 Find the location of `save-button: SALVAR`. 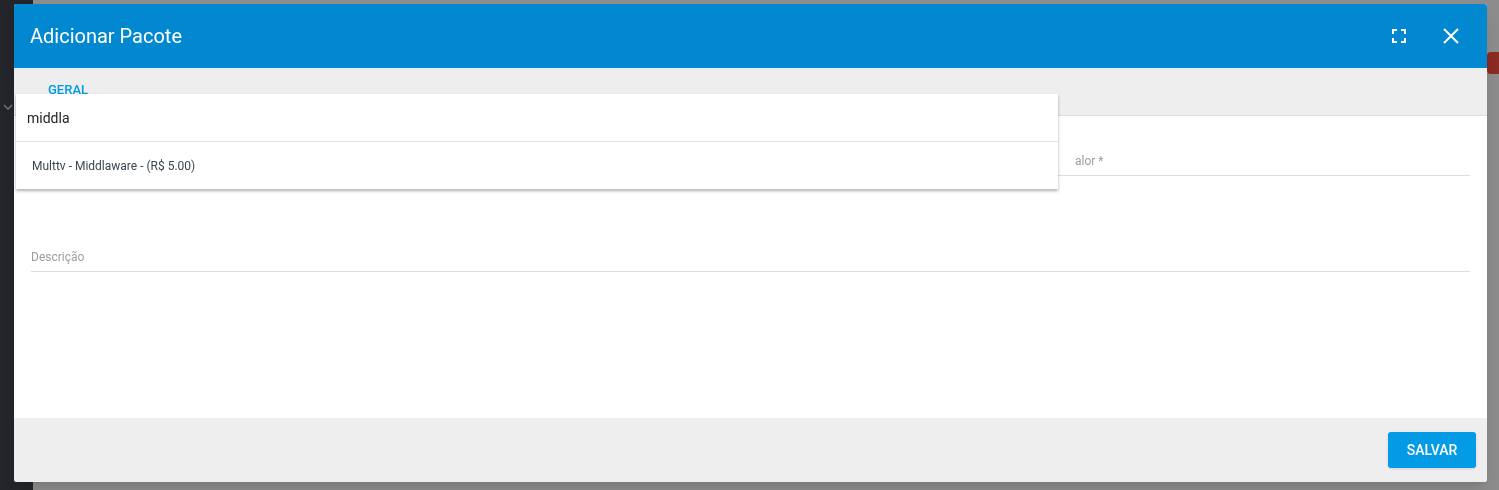

save-button: SALVAR is located at coordinates (1432, 450).